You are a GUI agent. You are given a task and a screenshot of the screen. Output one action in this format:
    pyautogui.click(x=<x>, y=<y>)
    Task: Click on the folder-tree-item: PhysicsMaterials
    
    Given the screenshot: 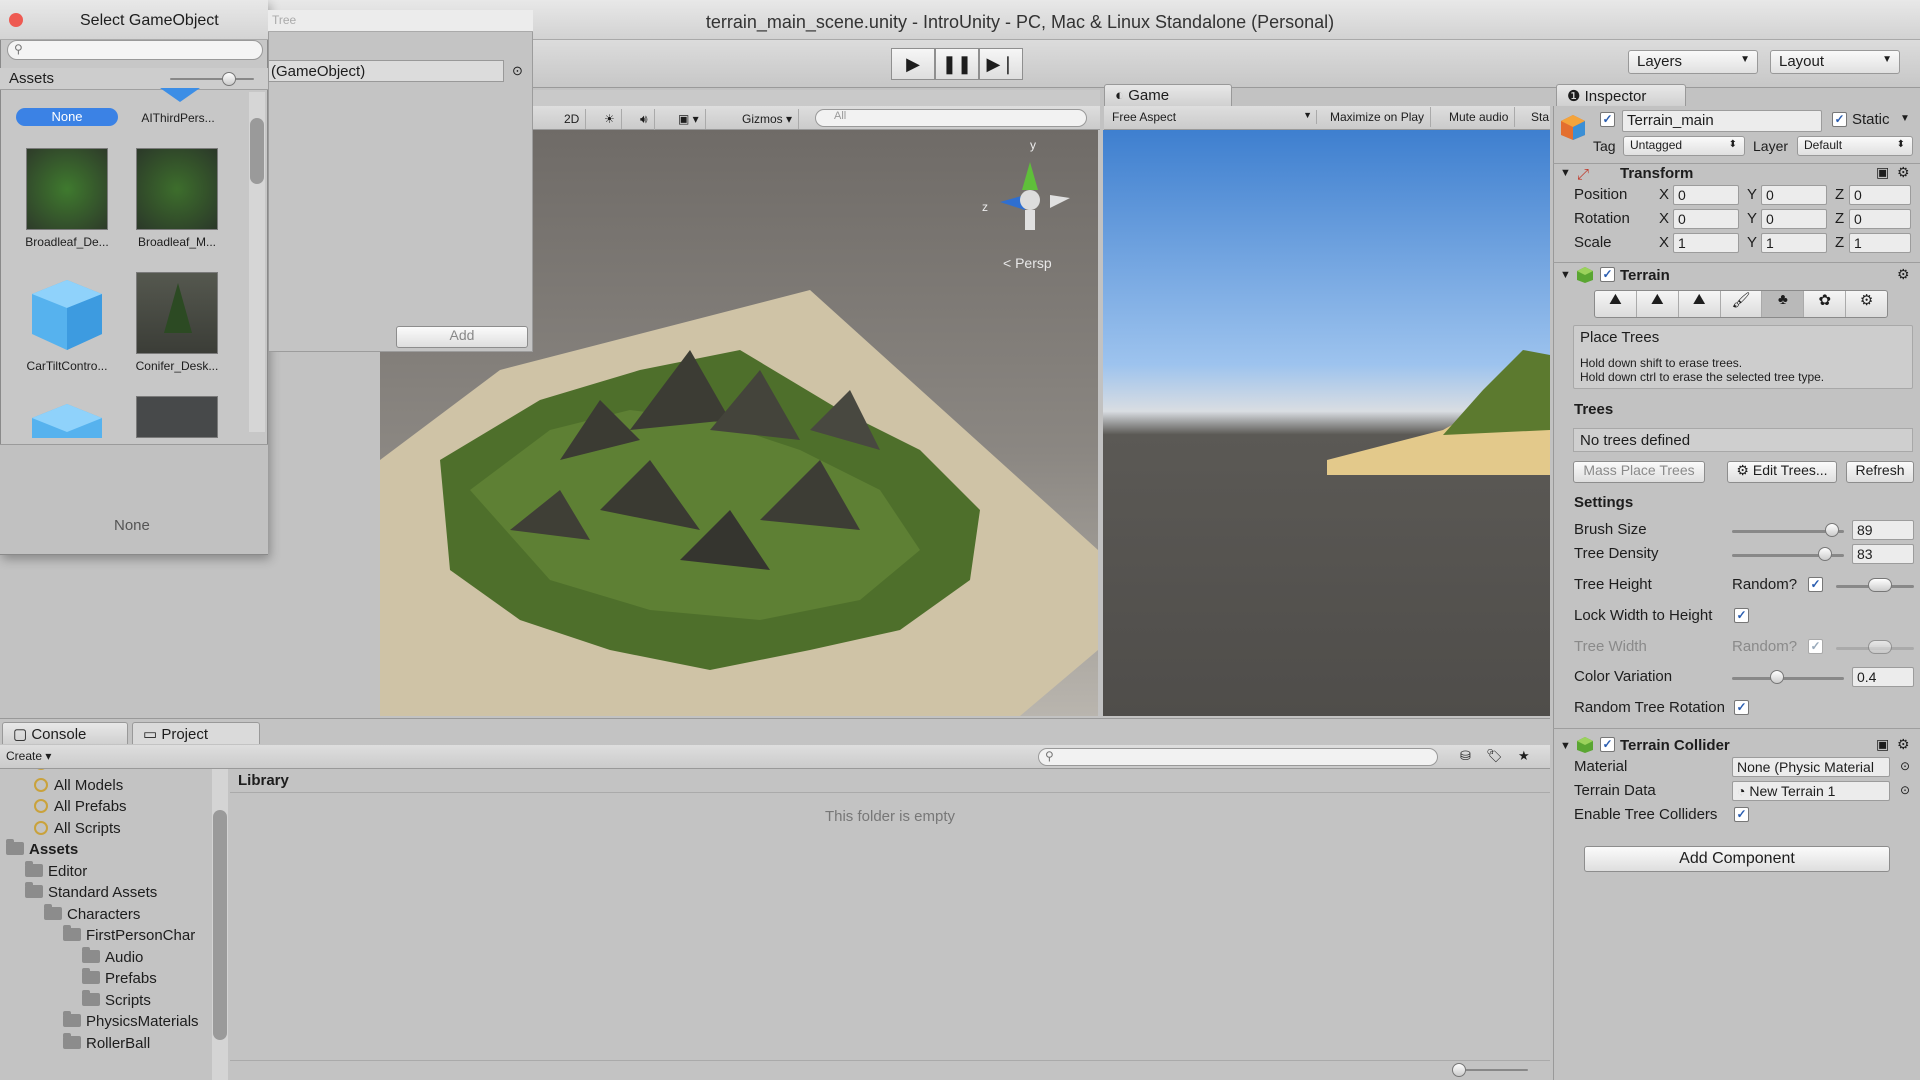 What is the action you would take?
    pyautogui.click(x=131, y=1020)
    